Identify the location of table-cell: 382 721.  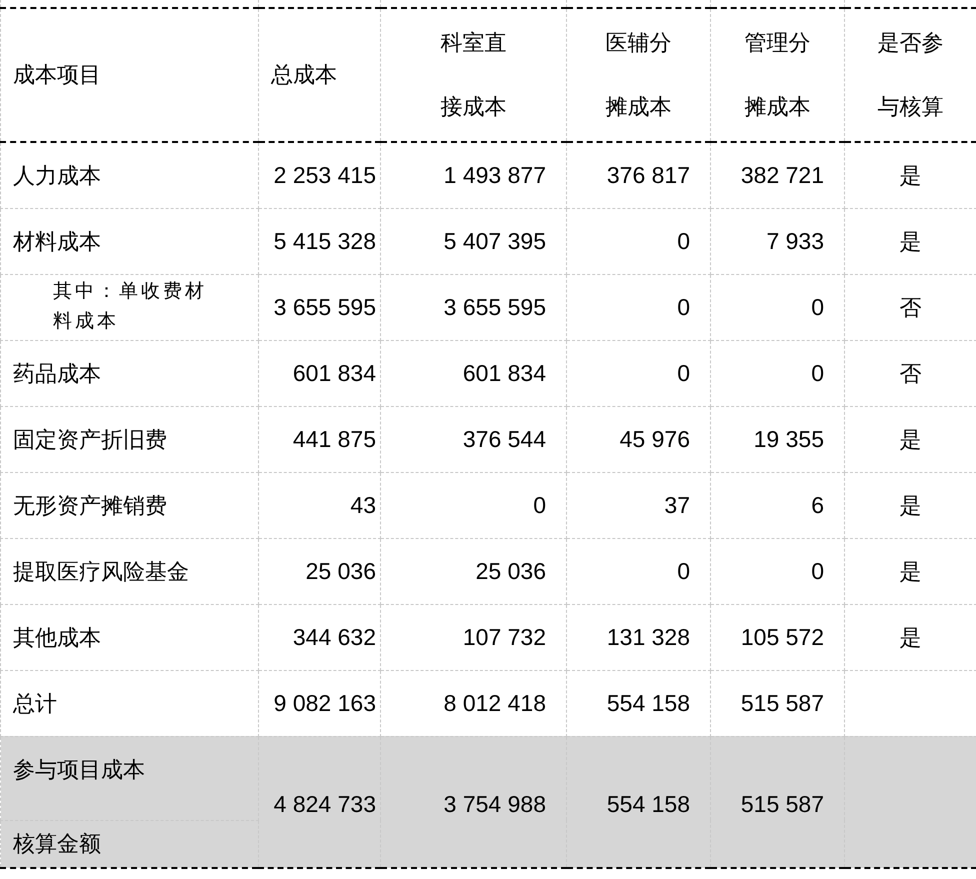
(777, 175).